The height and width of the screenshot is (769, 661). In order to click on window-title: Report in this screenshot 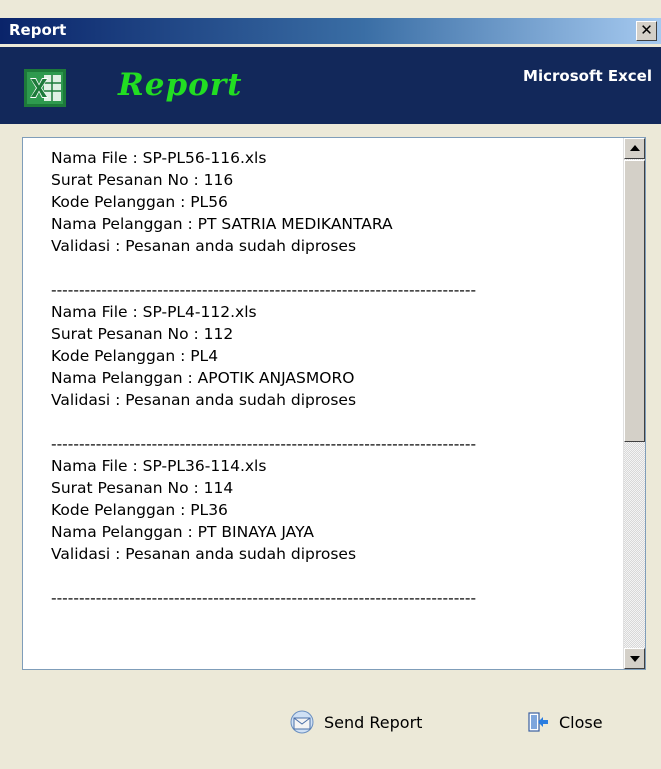, I will do `click(38, 30)`.